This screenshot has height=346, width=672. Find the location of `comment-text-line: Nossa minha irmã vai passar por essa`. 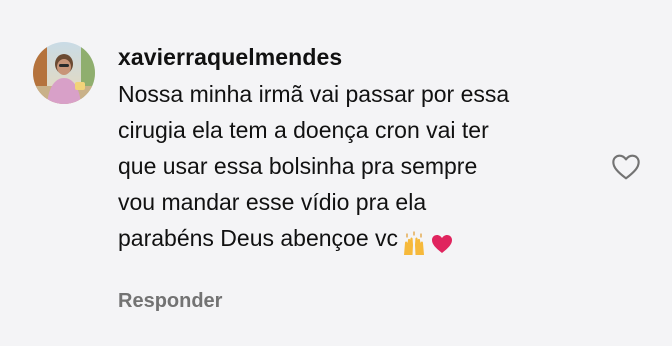

comment-text-line: Nossa minha irmã vai passar por essa is located at coordinates (314, 94).